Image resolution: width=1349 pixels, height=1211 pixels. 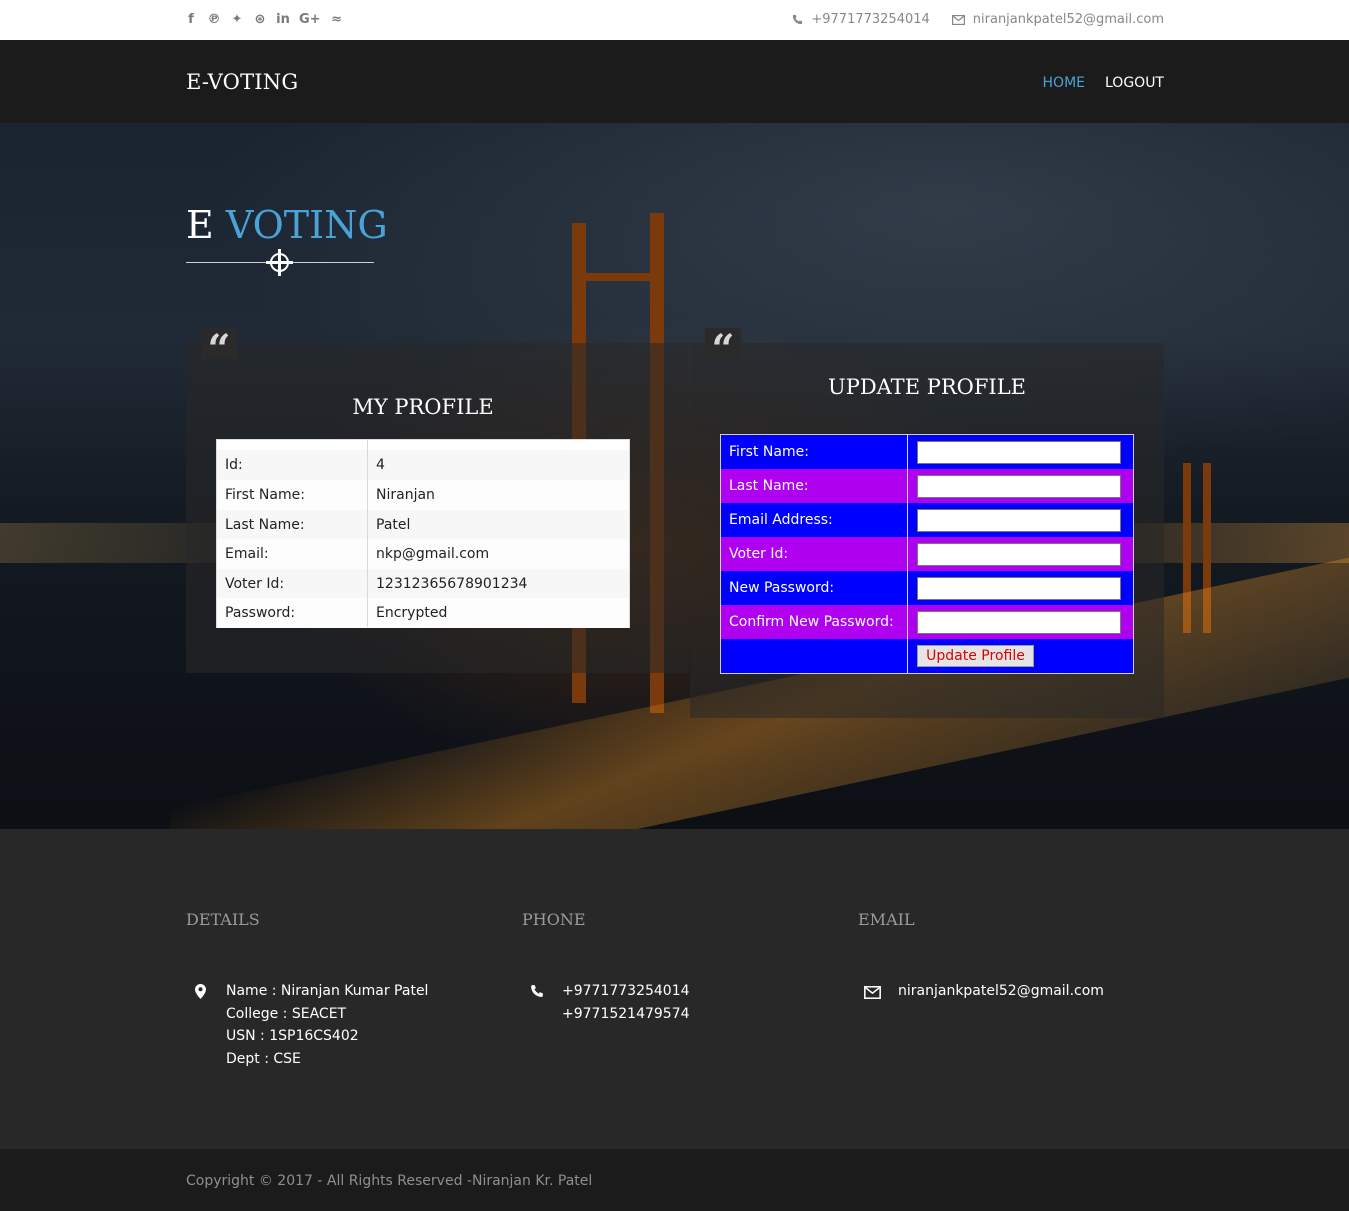 What do you see at coordinates (626, 1013) in the screenshot?
I see `phone-number: +9771521479574` at bounding box center [626, 1013].